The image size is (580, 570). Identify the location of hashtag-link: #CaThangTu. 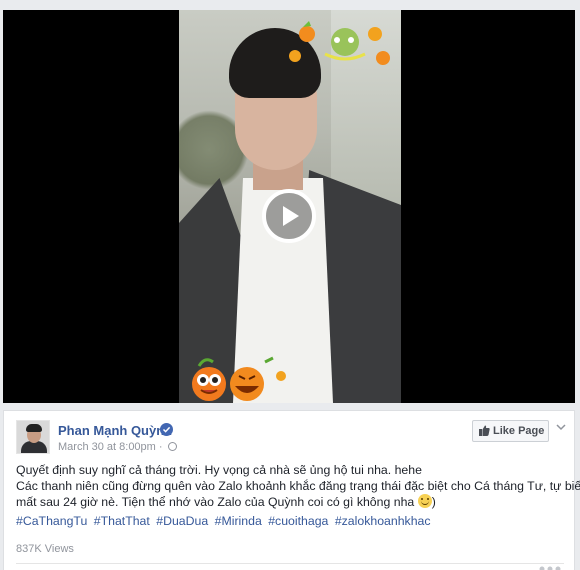
(51, 521).